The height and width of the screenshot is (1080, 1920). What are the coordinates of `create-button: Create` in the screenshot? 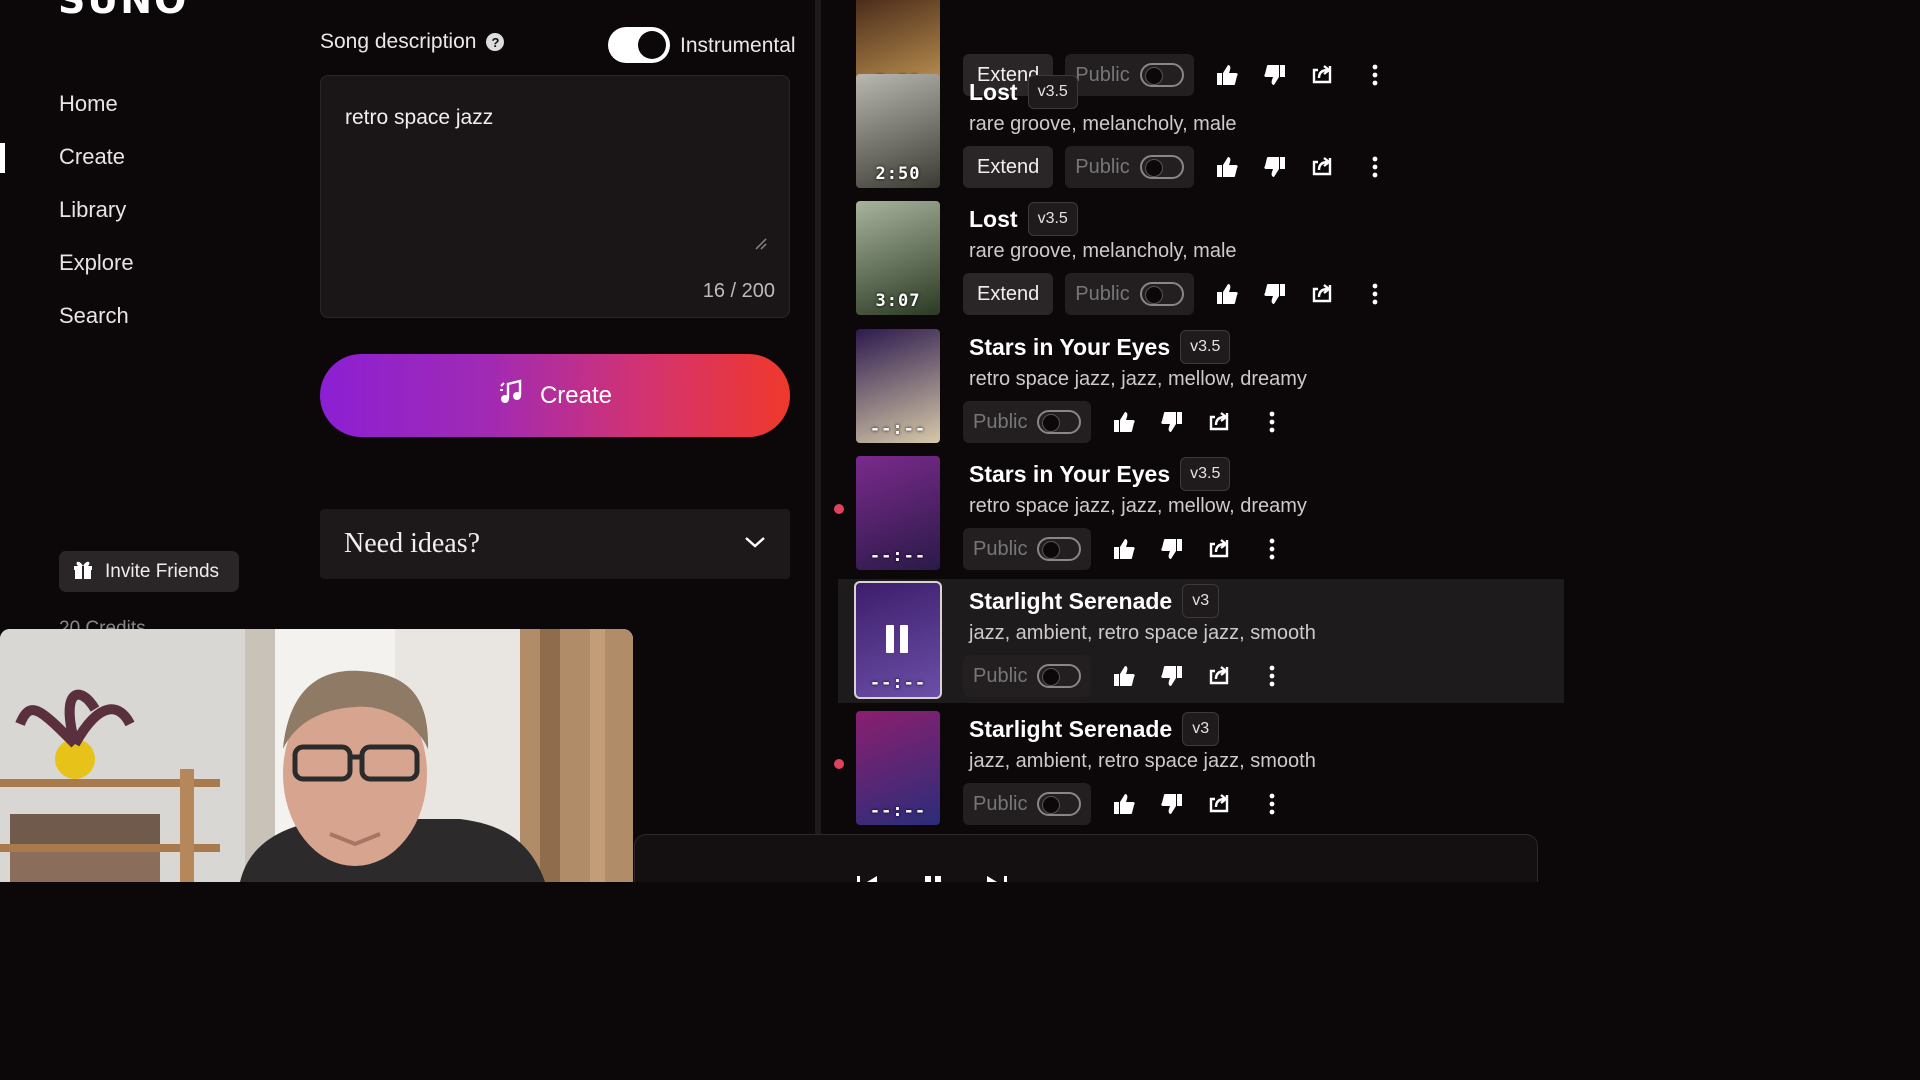 It's located at (555, 395).